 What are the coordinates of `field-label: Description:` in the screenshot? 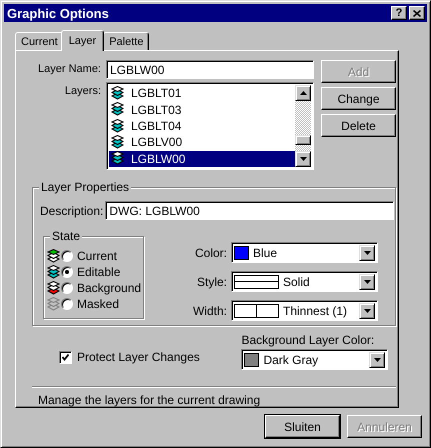 It's located at (72, 211).